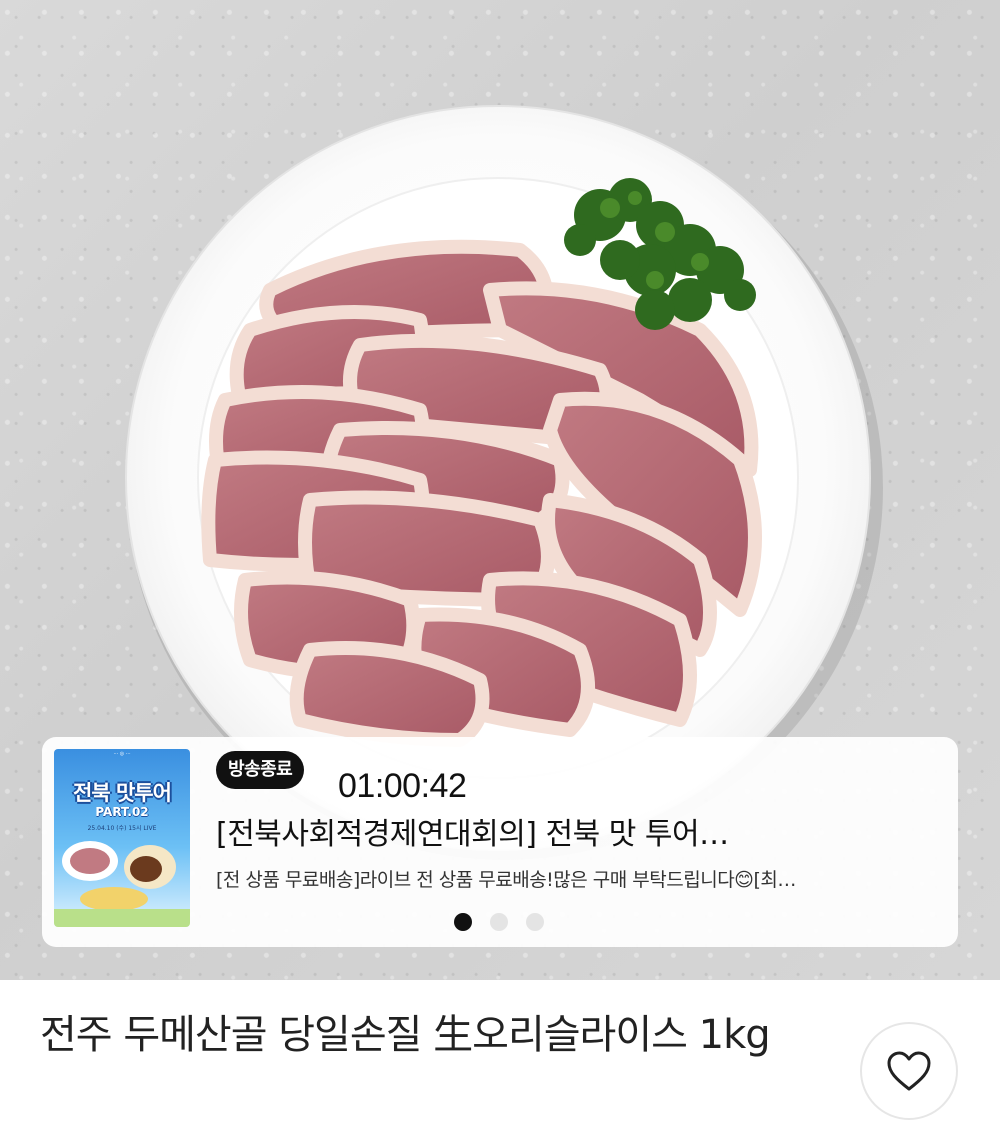 The image size is (1000, 1143). I want to click on wishlist-button, so click(909, 1071).